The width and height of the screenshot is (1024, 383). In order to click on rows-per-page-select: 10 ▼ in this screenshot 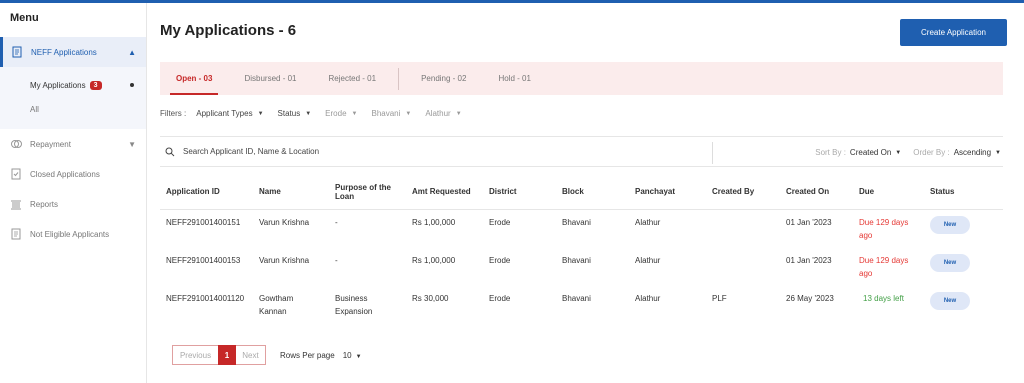, I will do `click(352, 355)`.